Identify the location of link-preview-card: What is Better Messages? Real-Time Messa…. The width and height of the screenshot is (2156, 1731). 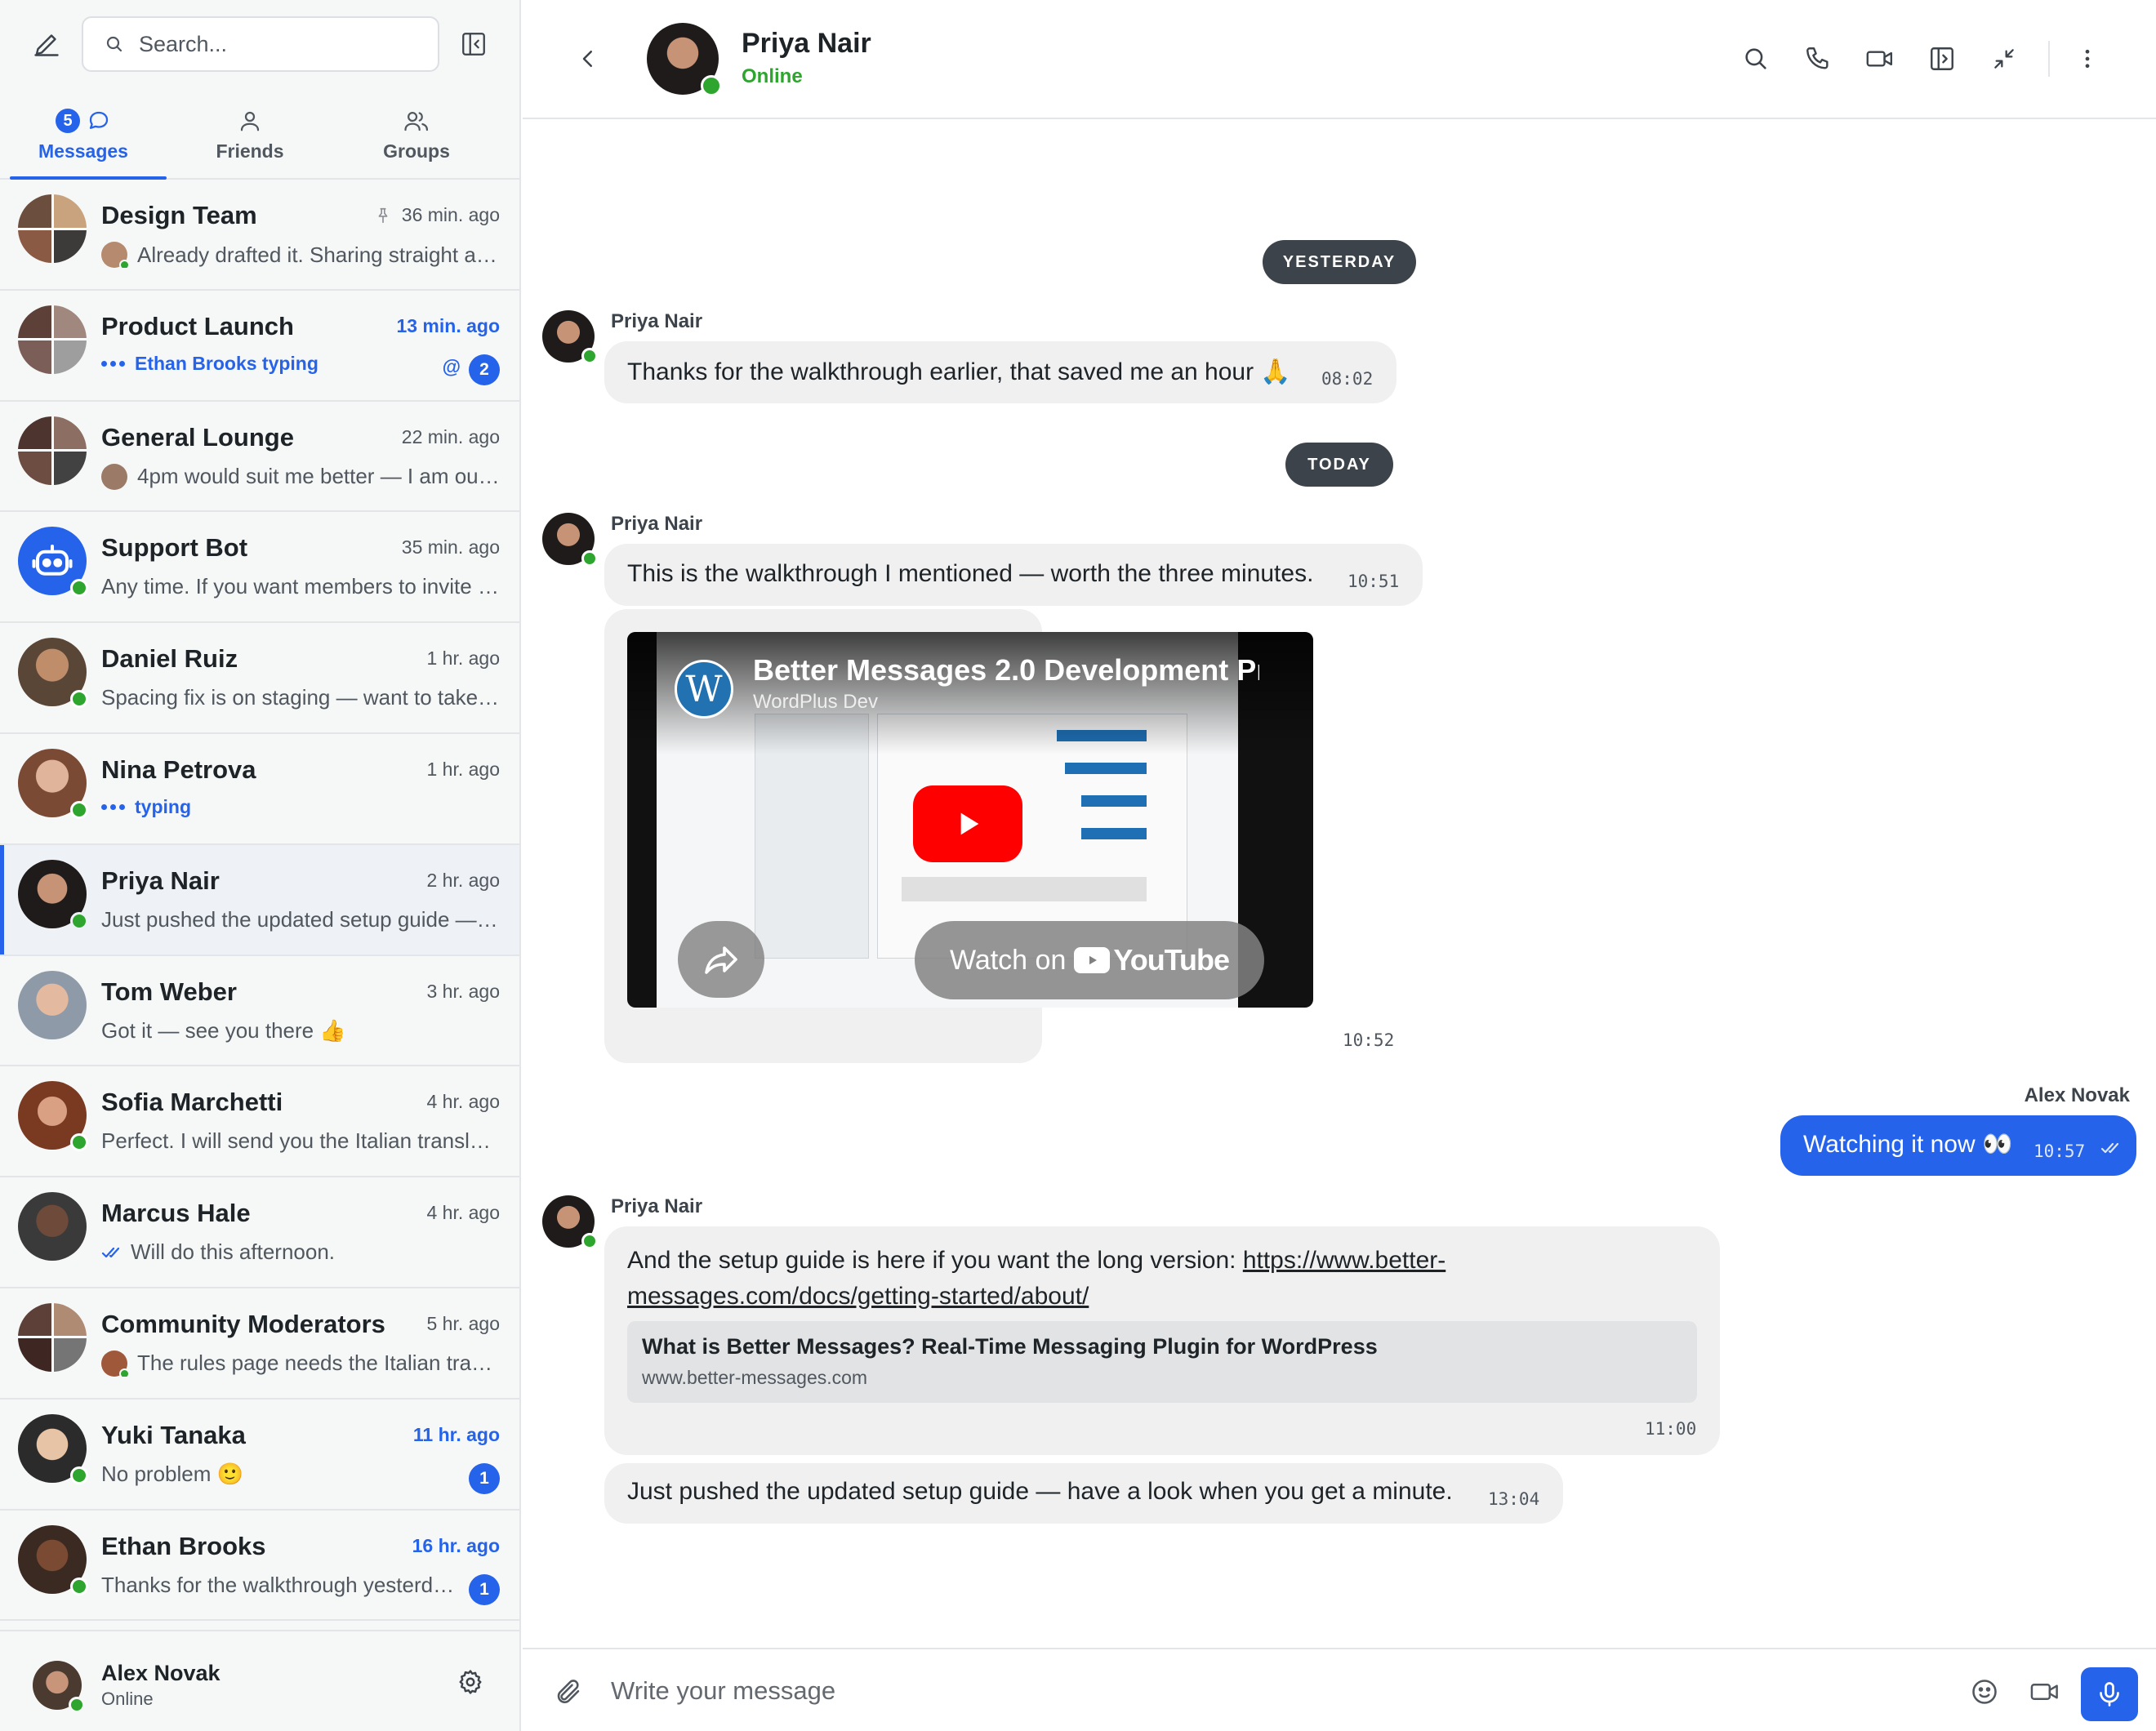
(1162, 1362).